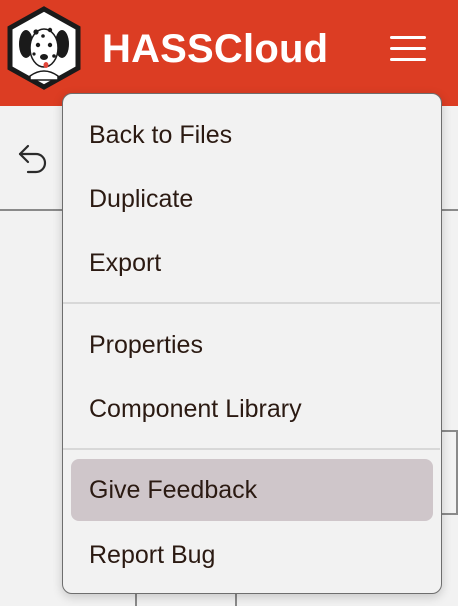 Image resolution: width=458 pixels, height=606 pixels. I want to click on app-title: HASSCloud, so click(215, 49).